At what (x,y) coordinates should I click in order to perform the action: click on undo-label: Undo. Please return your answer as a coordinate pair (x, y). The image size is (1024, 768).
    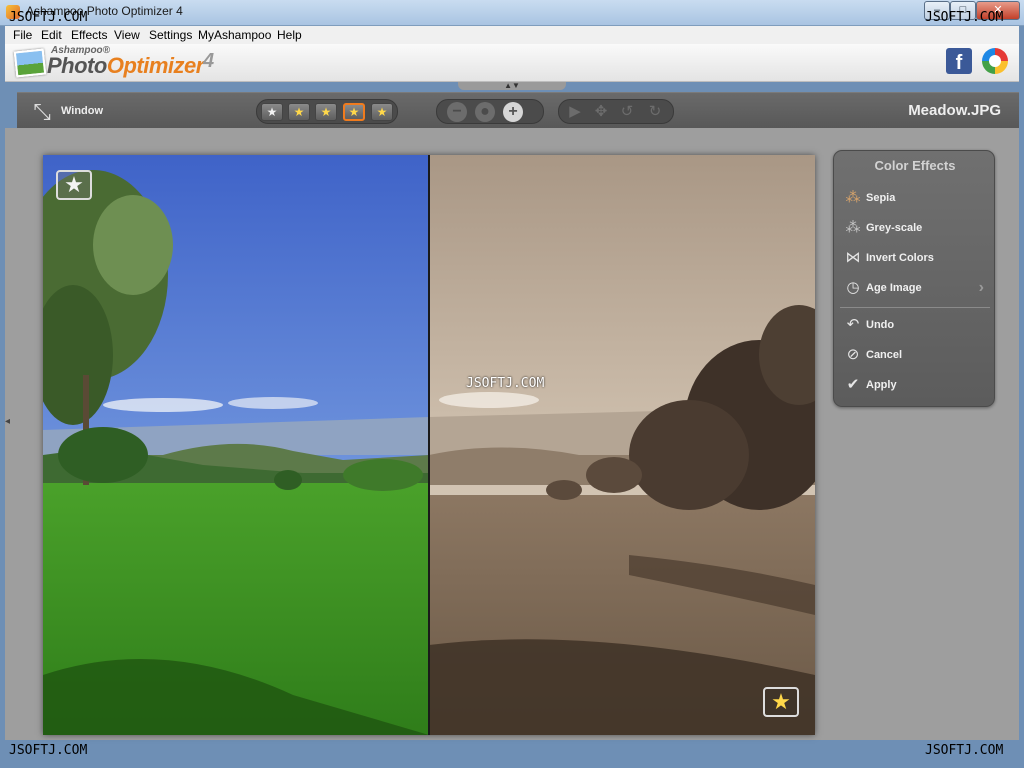
    Looking at the image, I should click on (880, 325).